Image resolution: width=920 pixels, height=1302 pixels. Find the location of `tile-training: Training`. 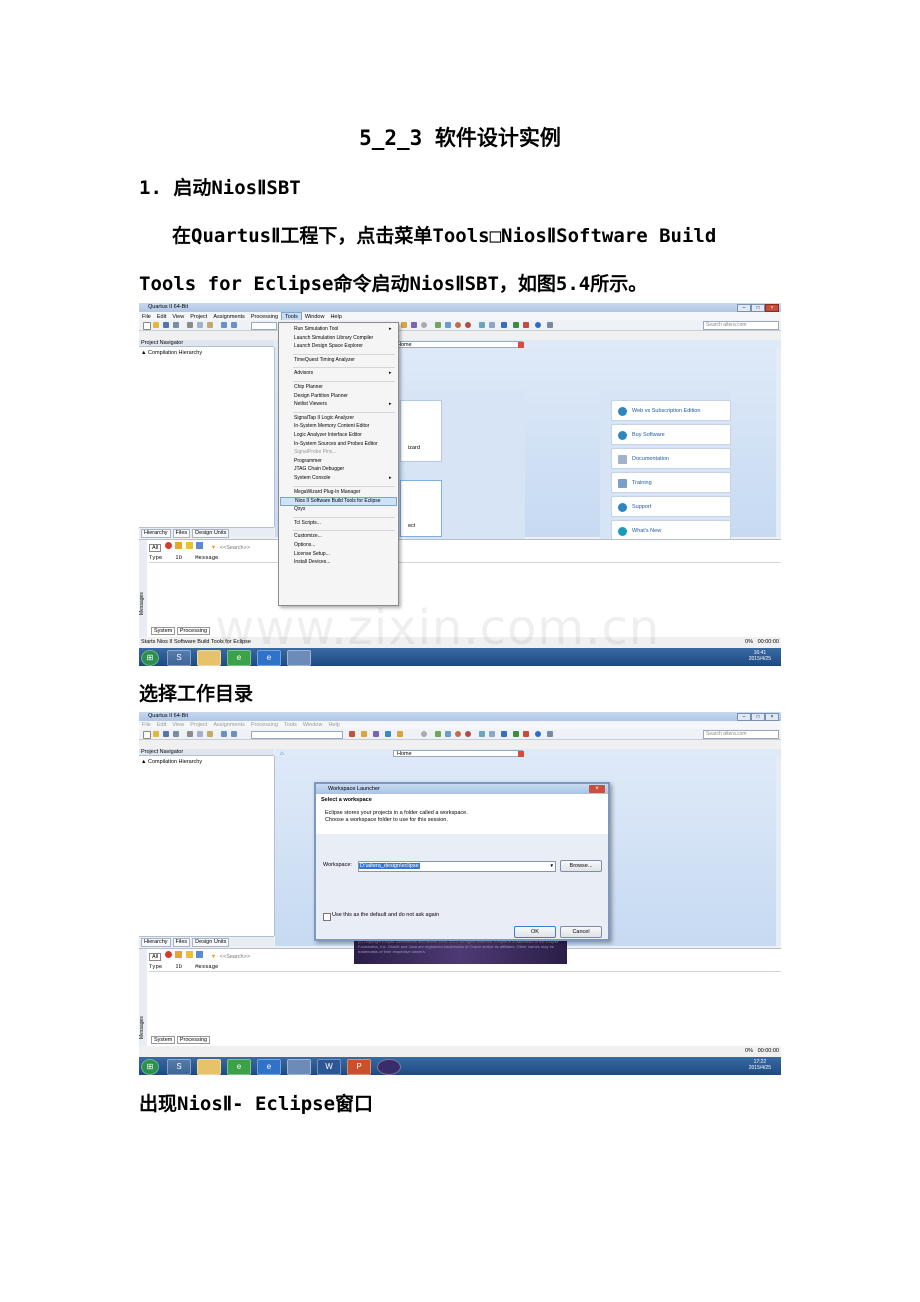

tile-training: Training is located at coordinates (671, 482).